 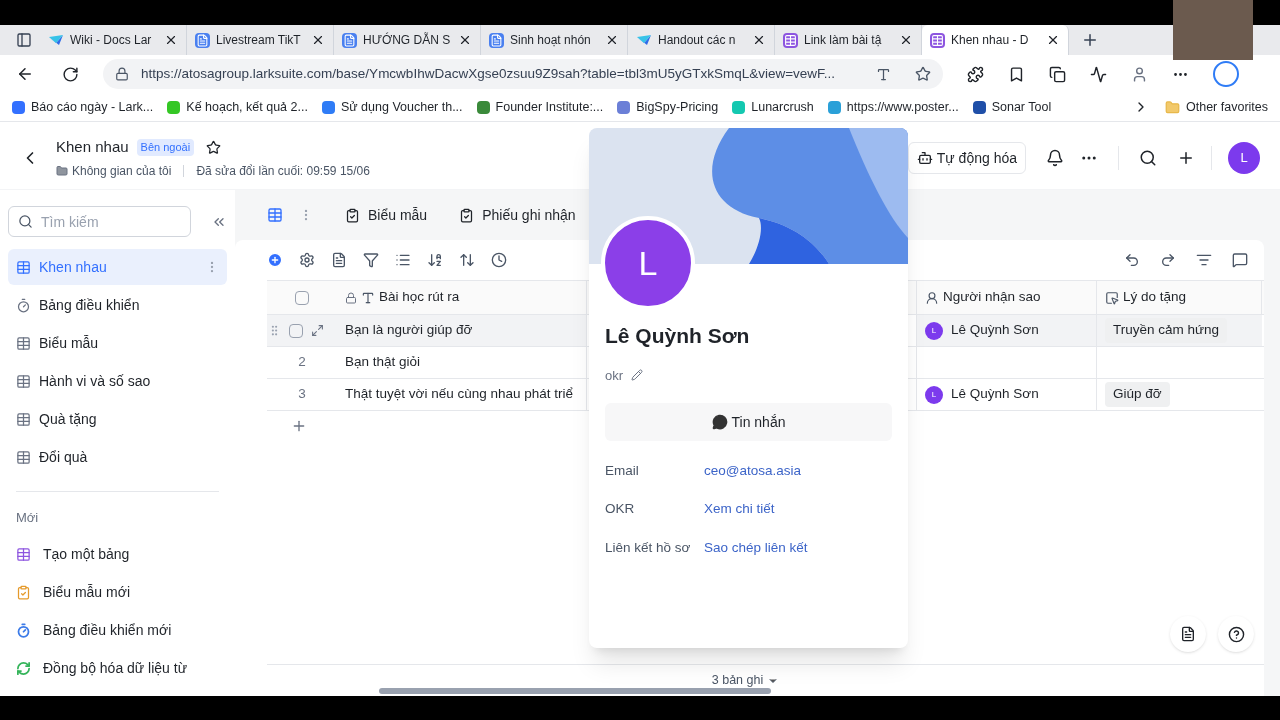 I want to click on tab-title: Livestream TikT, so click(x=259, y=40).